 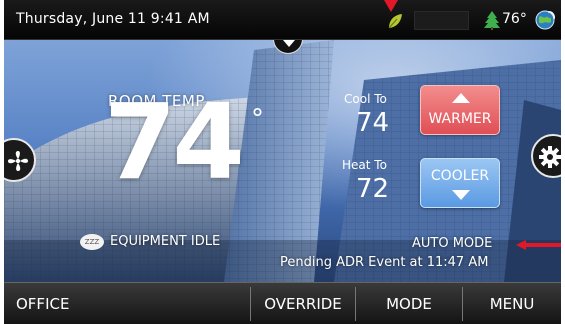 What do you see at coordinates (550, 157) in the screenshot?
I see `gear-icon` at bounding box center [550, 157].